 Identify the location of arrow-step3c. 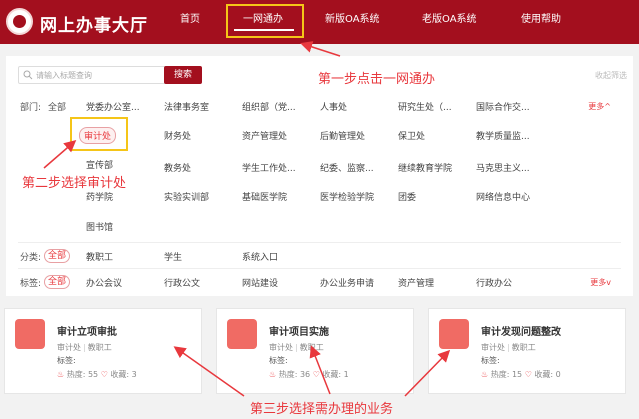
(427, 373).